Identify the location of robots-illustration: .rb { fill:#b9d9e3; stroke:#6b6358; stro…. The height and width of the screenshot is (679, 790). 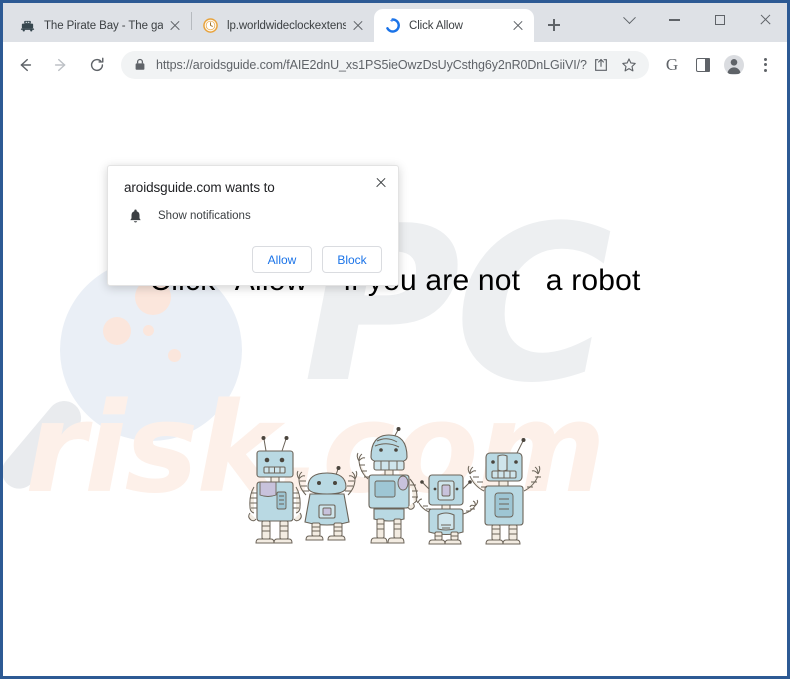
(398, 487).